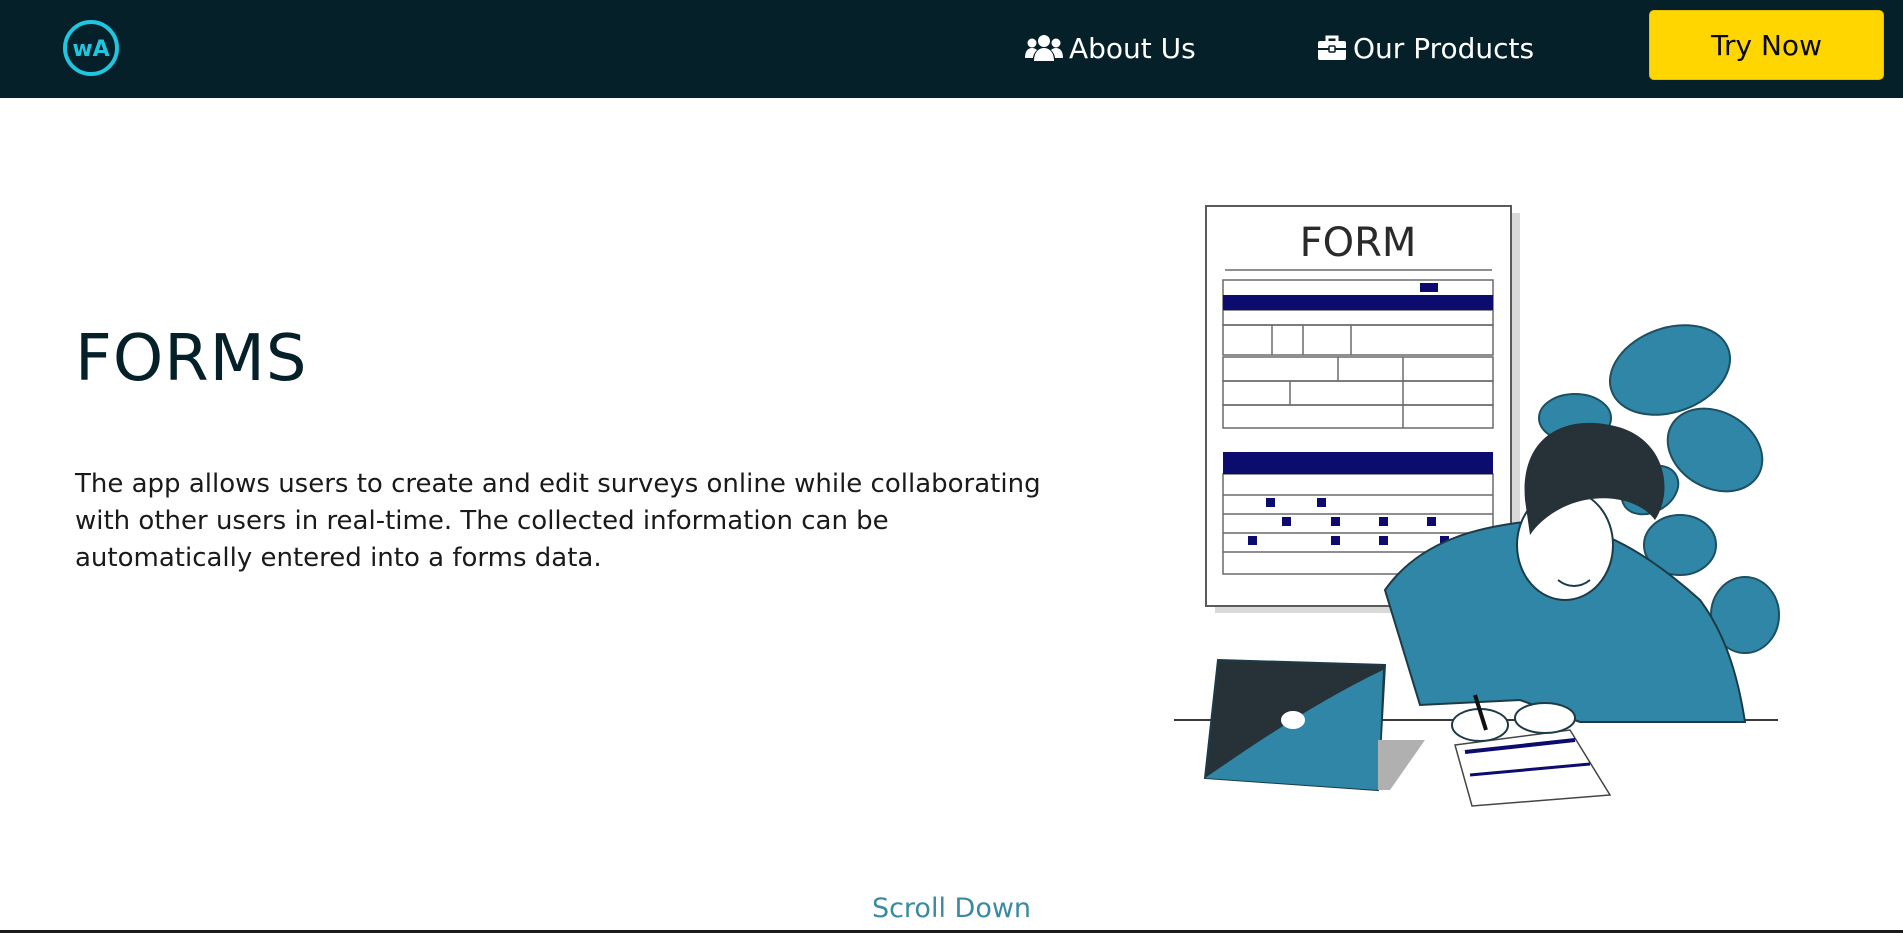 The image size is (1903, 933). What do you see at coordinates (1358, 243) in the screenshot?
I see `form-label: FORM` at bounding box center [1358, 243].